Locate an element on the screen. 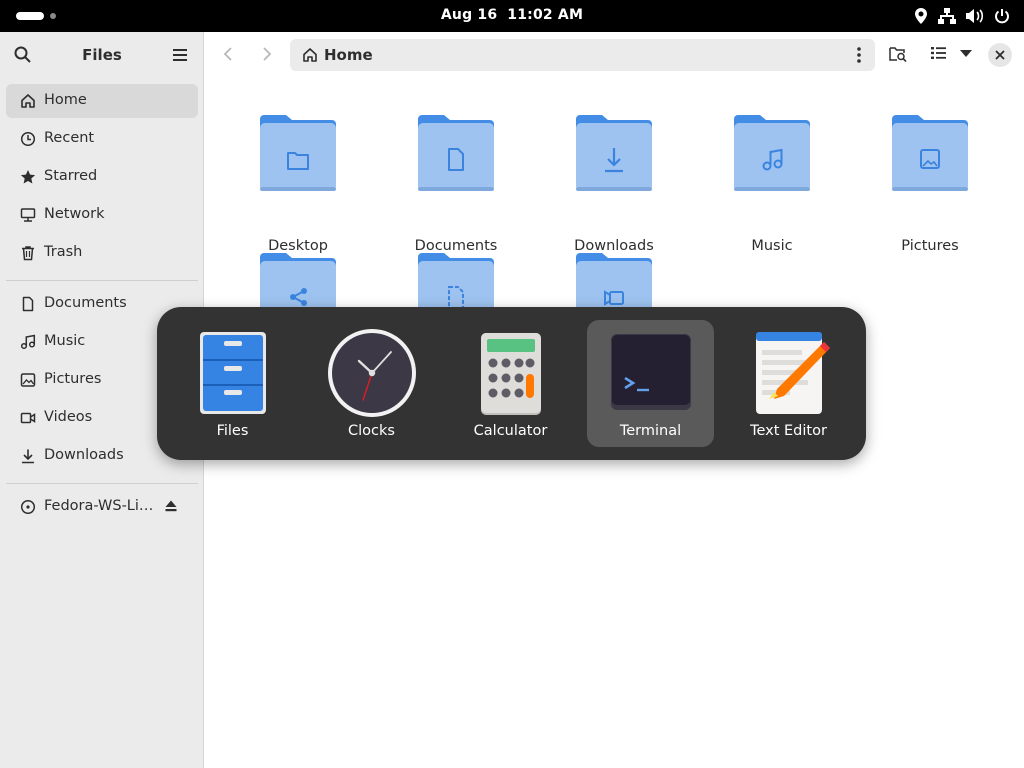 This screenshot has height=768, width=1024. switcher-app-label: Files is located at coordinates (232, 431).